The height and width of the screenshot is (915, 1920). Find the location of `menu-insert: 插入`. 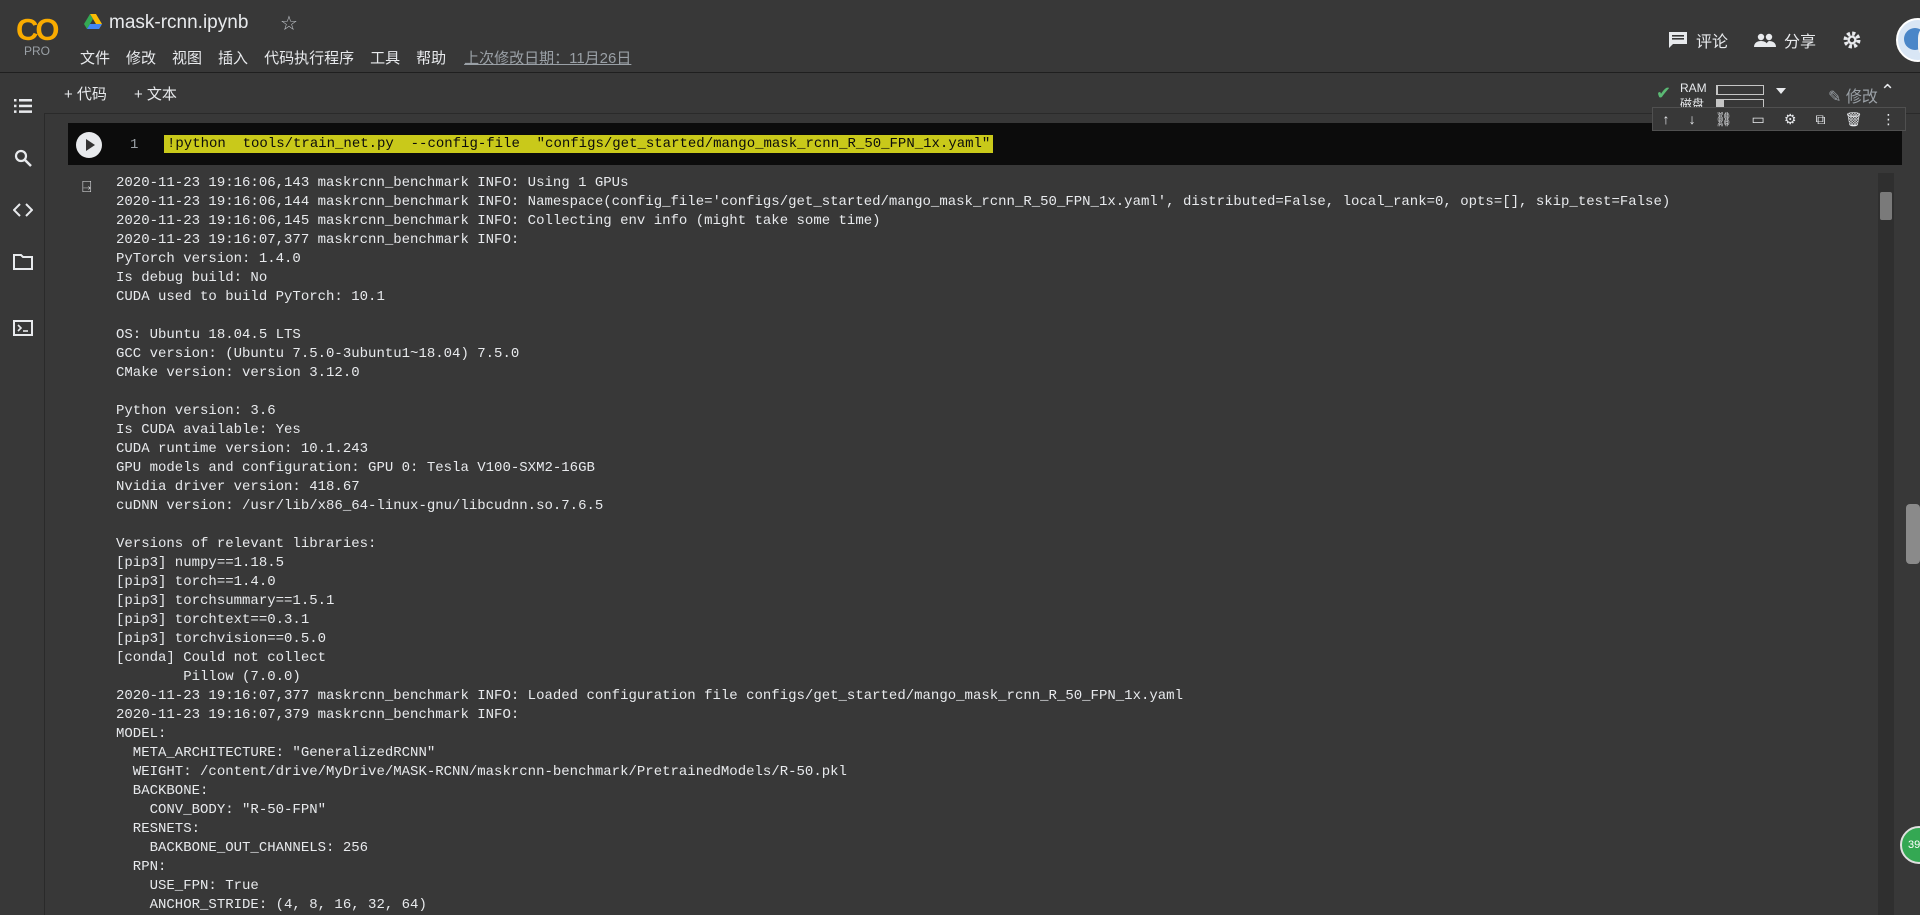

menu-insert: 插入 is located at coordinates (233, 57).